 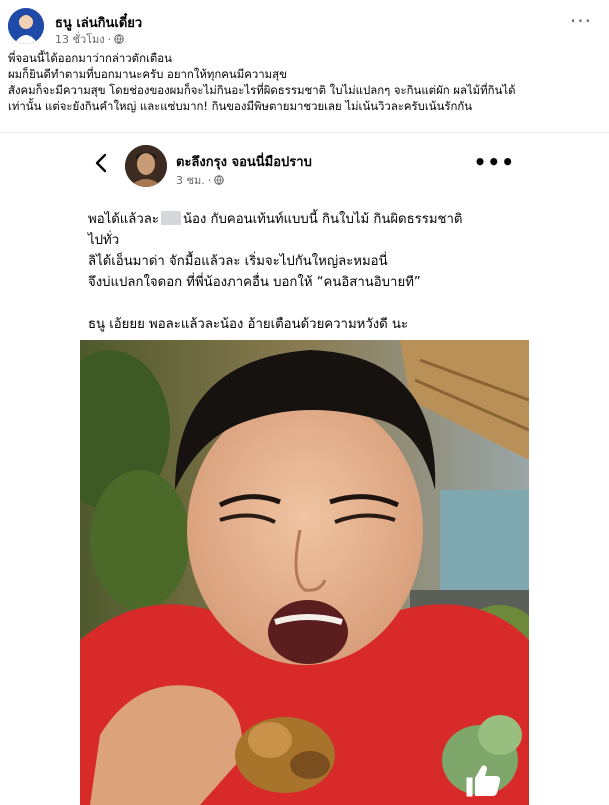 What do you see at coordinates (80, 39) in the screenshot?
I see `post-time: 13 ชั่วโมง` at bounding box center [80, 39].